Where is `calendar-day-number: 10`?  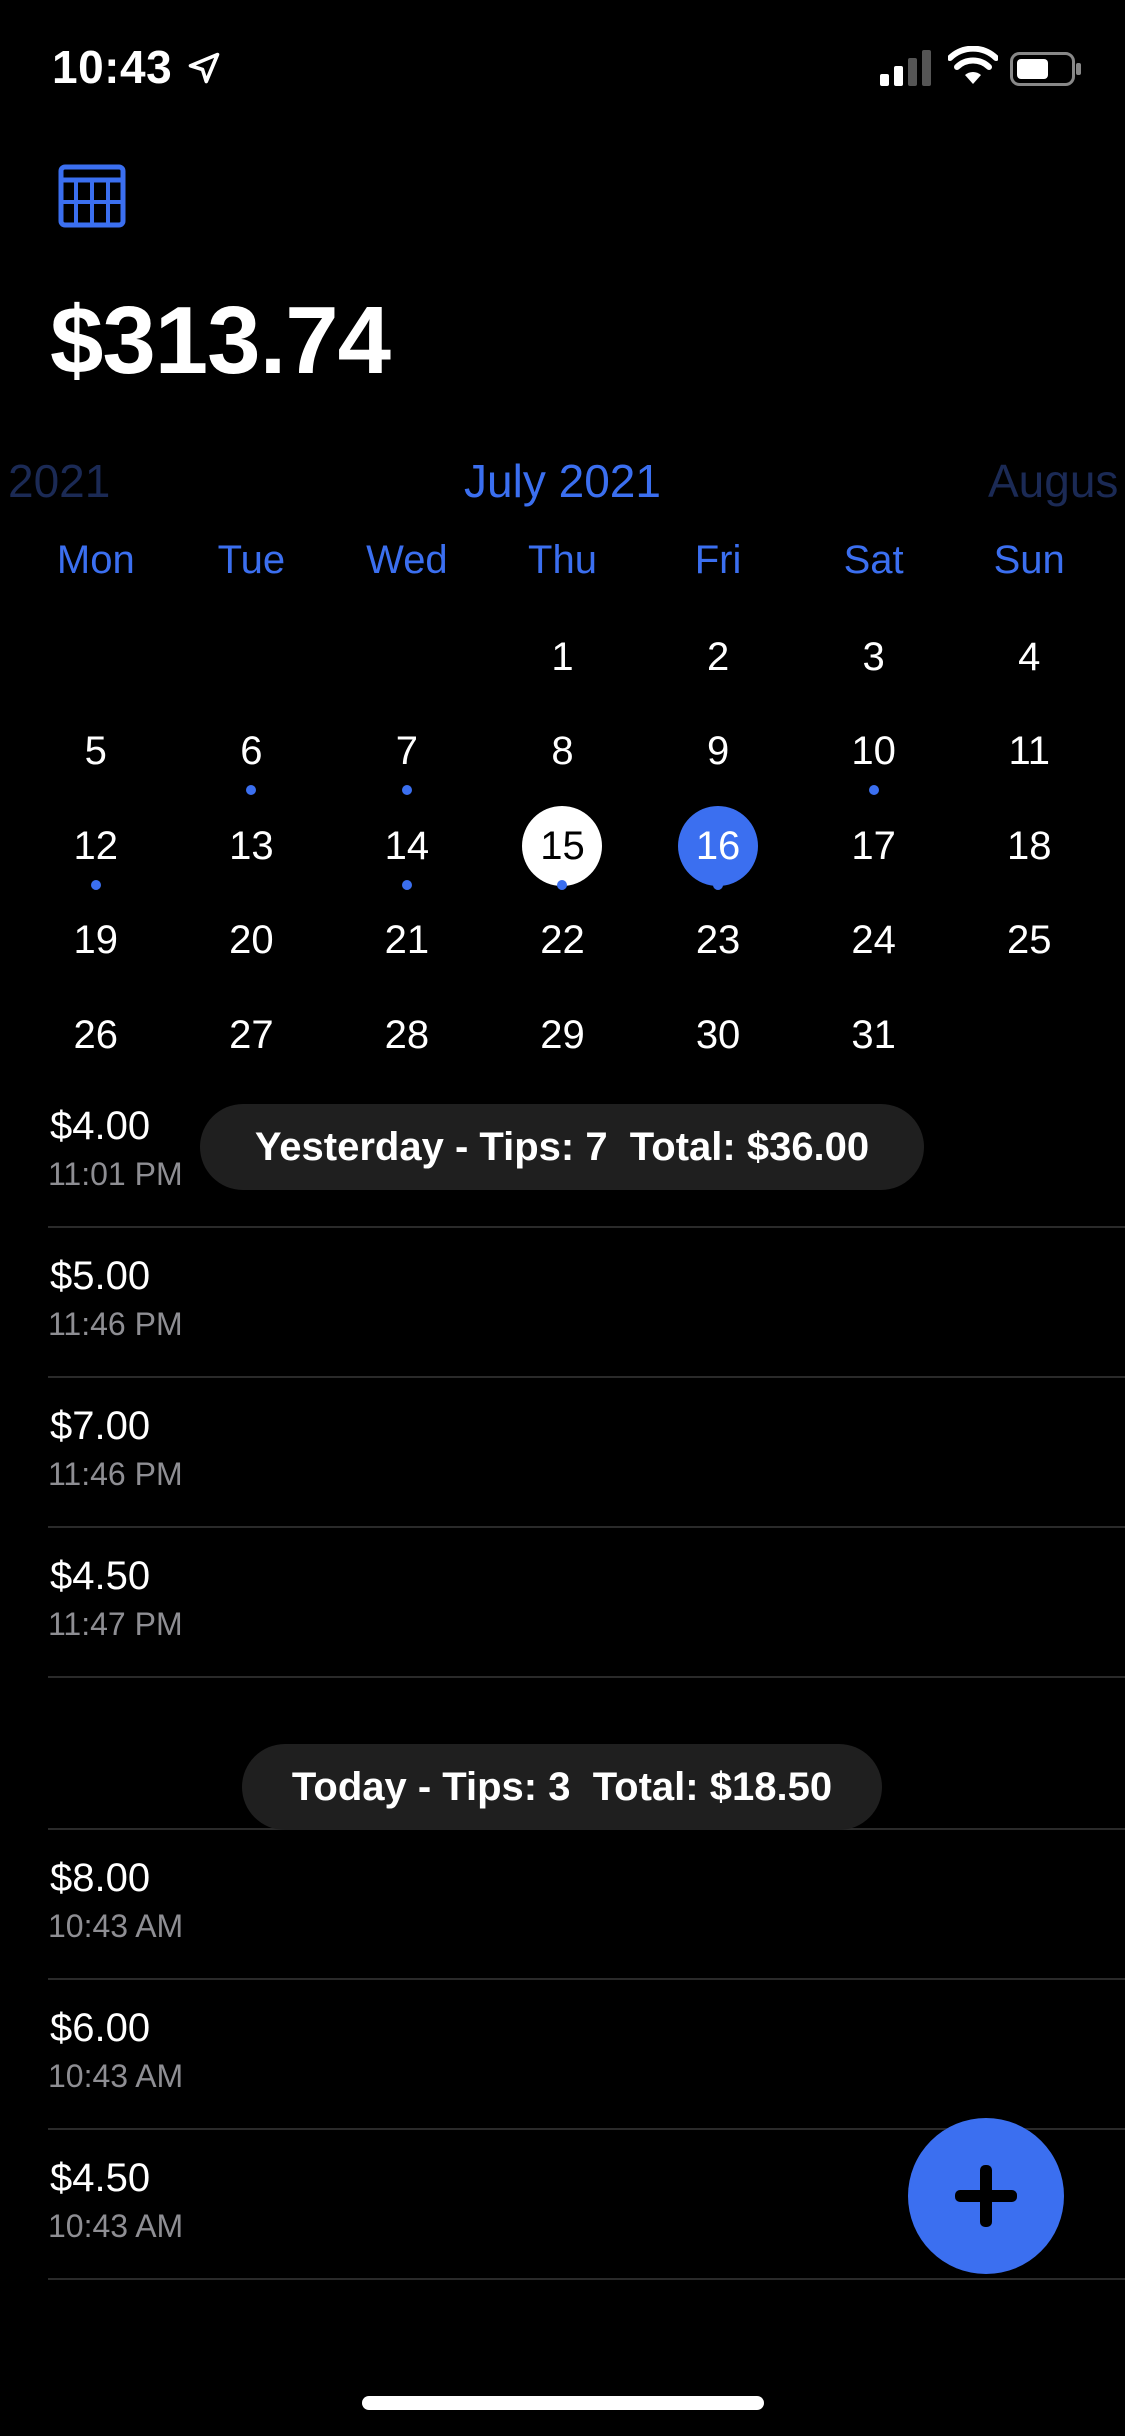
calendar-day-number: 10 is located at coordinates (873, 751).